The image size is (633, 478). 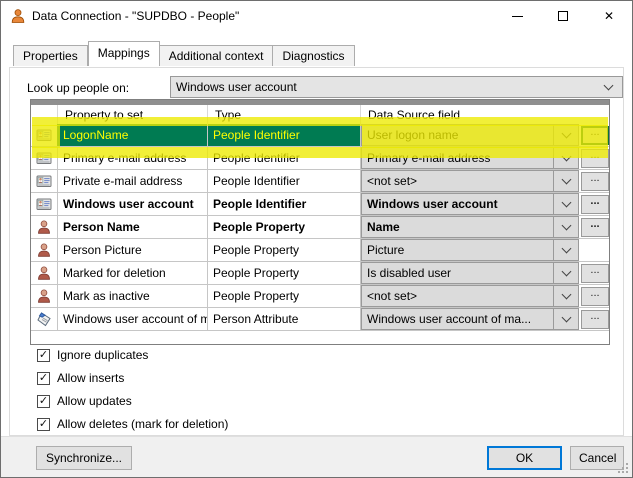 What do you see at coordinates (133, 273) in the screenshot?
I see `property-cell: Marked for deletion` at bounding box center [133, 273].